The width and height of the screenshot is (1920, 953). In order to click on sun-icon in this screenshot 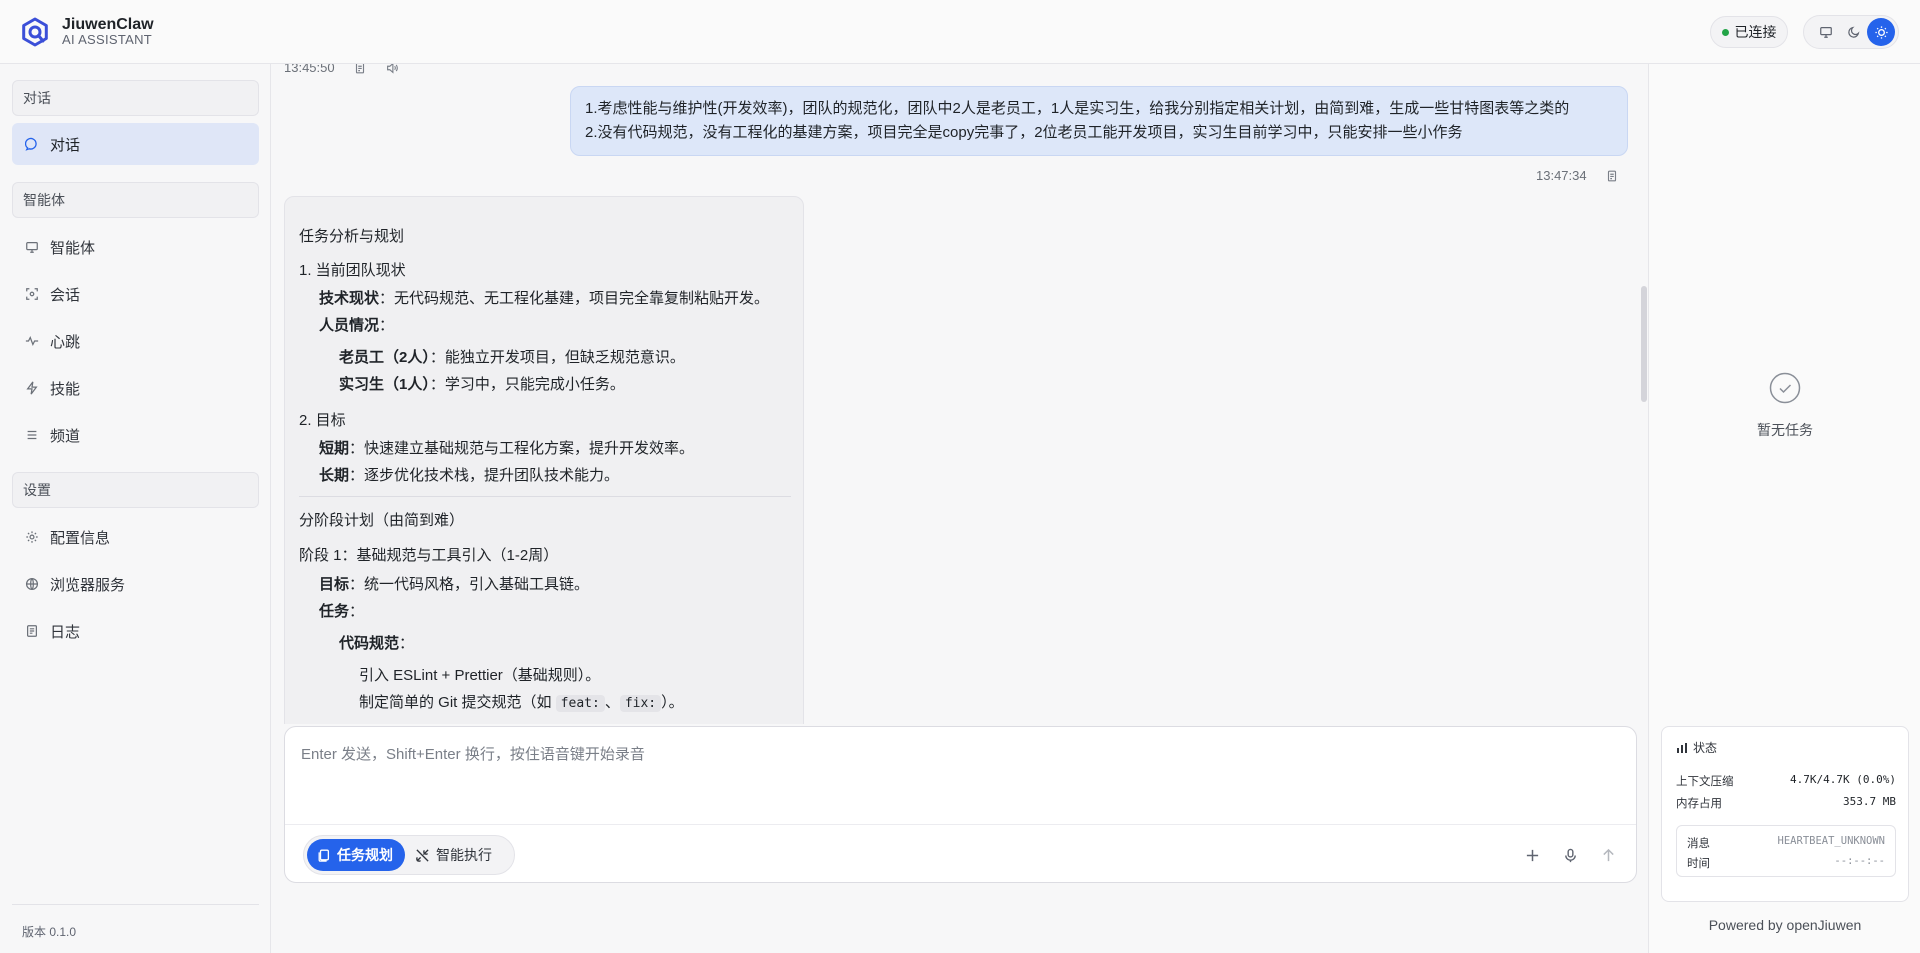, I will do `click(1881, 32)`.